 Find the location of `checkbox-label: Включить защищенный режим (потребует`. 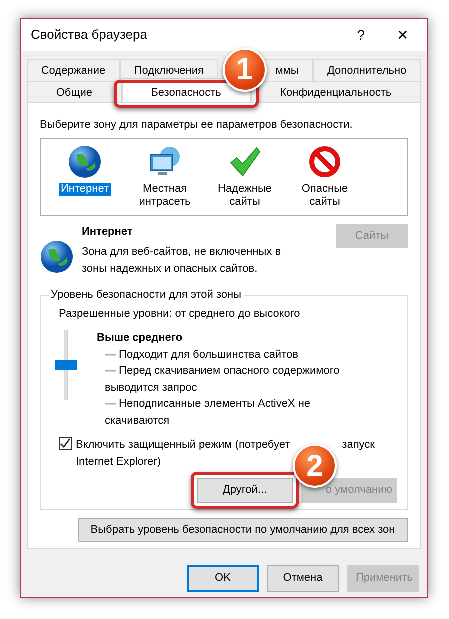

checkbox-label: Включить защищенный режим (потребует is located at coordinates (183, 446).